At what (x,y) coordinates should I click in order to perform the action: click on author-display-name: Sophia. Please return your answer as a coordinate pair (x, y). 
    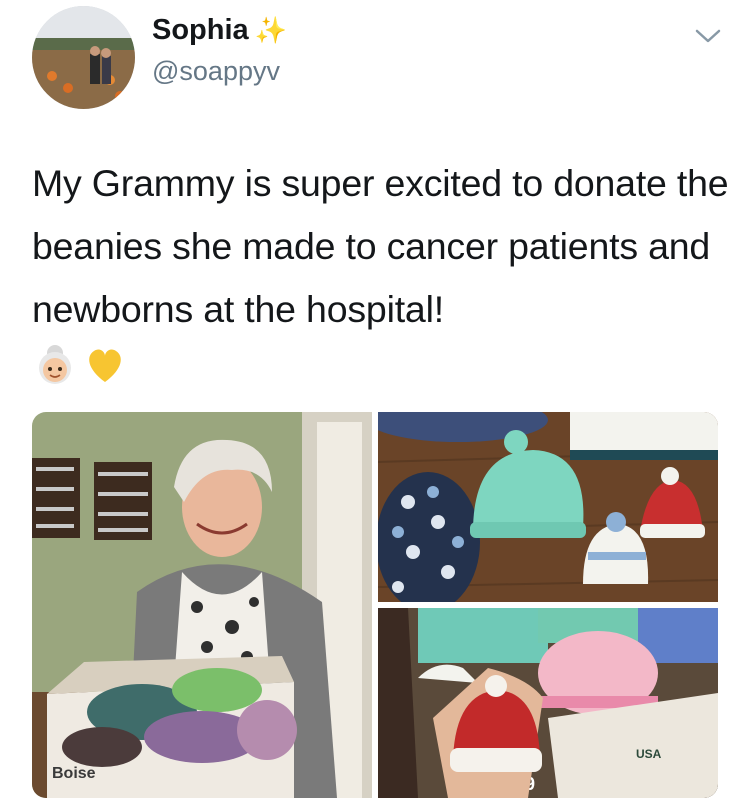
    Looking at the image, I should click on (200, 30).